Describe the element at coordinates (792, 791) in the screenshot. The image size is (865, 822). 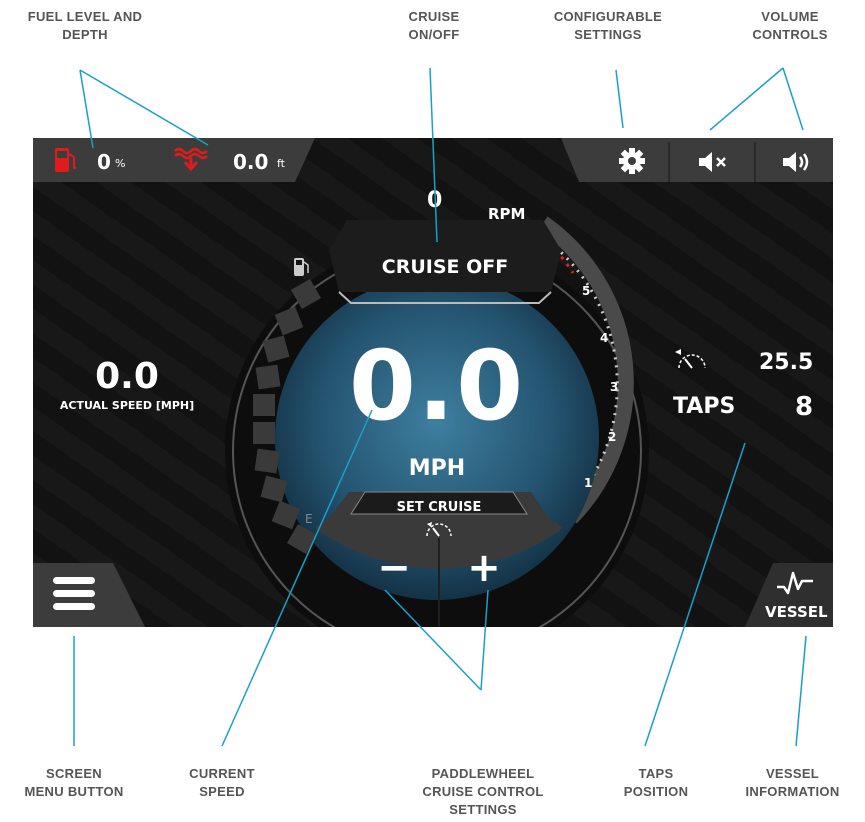
I see `callout-line: INFORMATION` at that location.